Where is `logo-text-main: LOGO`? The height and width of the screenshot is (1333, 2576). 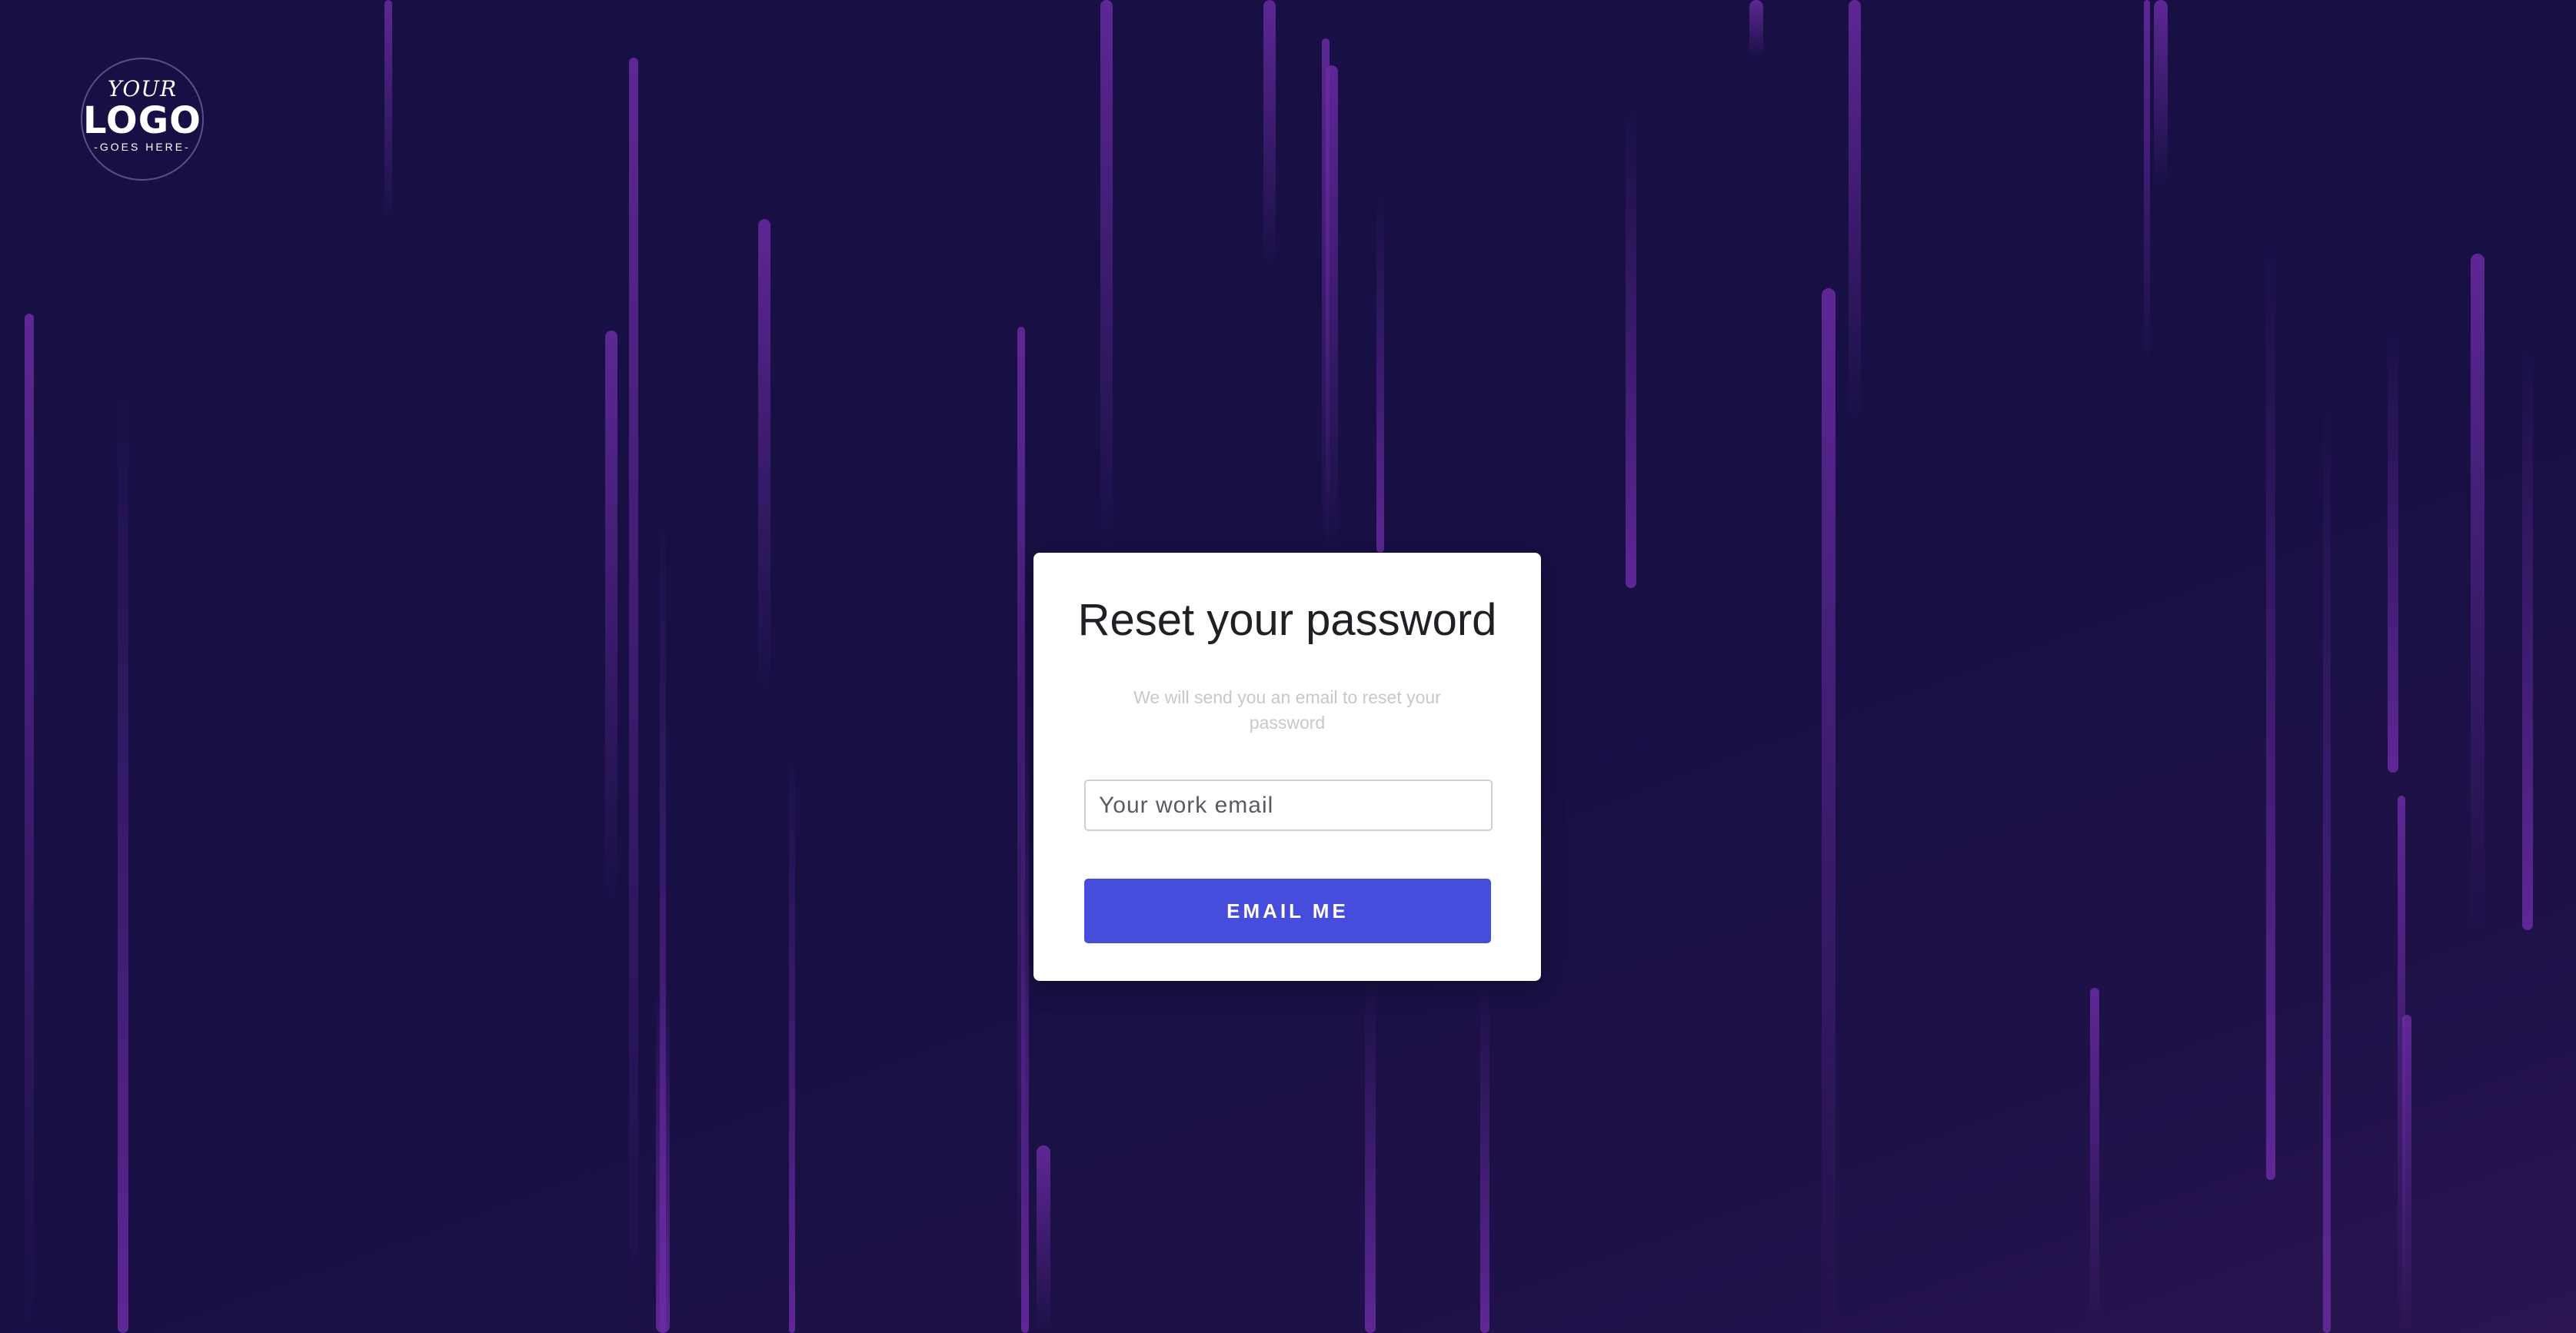
logo-text-main: LOGO is located at coordinates (142, 121).